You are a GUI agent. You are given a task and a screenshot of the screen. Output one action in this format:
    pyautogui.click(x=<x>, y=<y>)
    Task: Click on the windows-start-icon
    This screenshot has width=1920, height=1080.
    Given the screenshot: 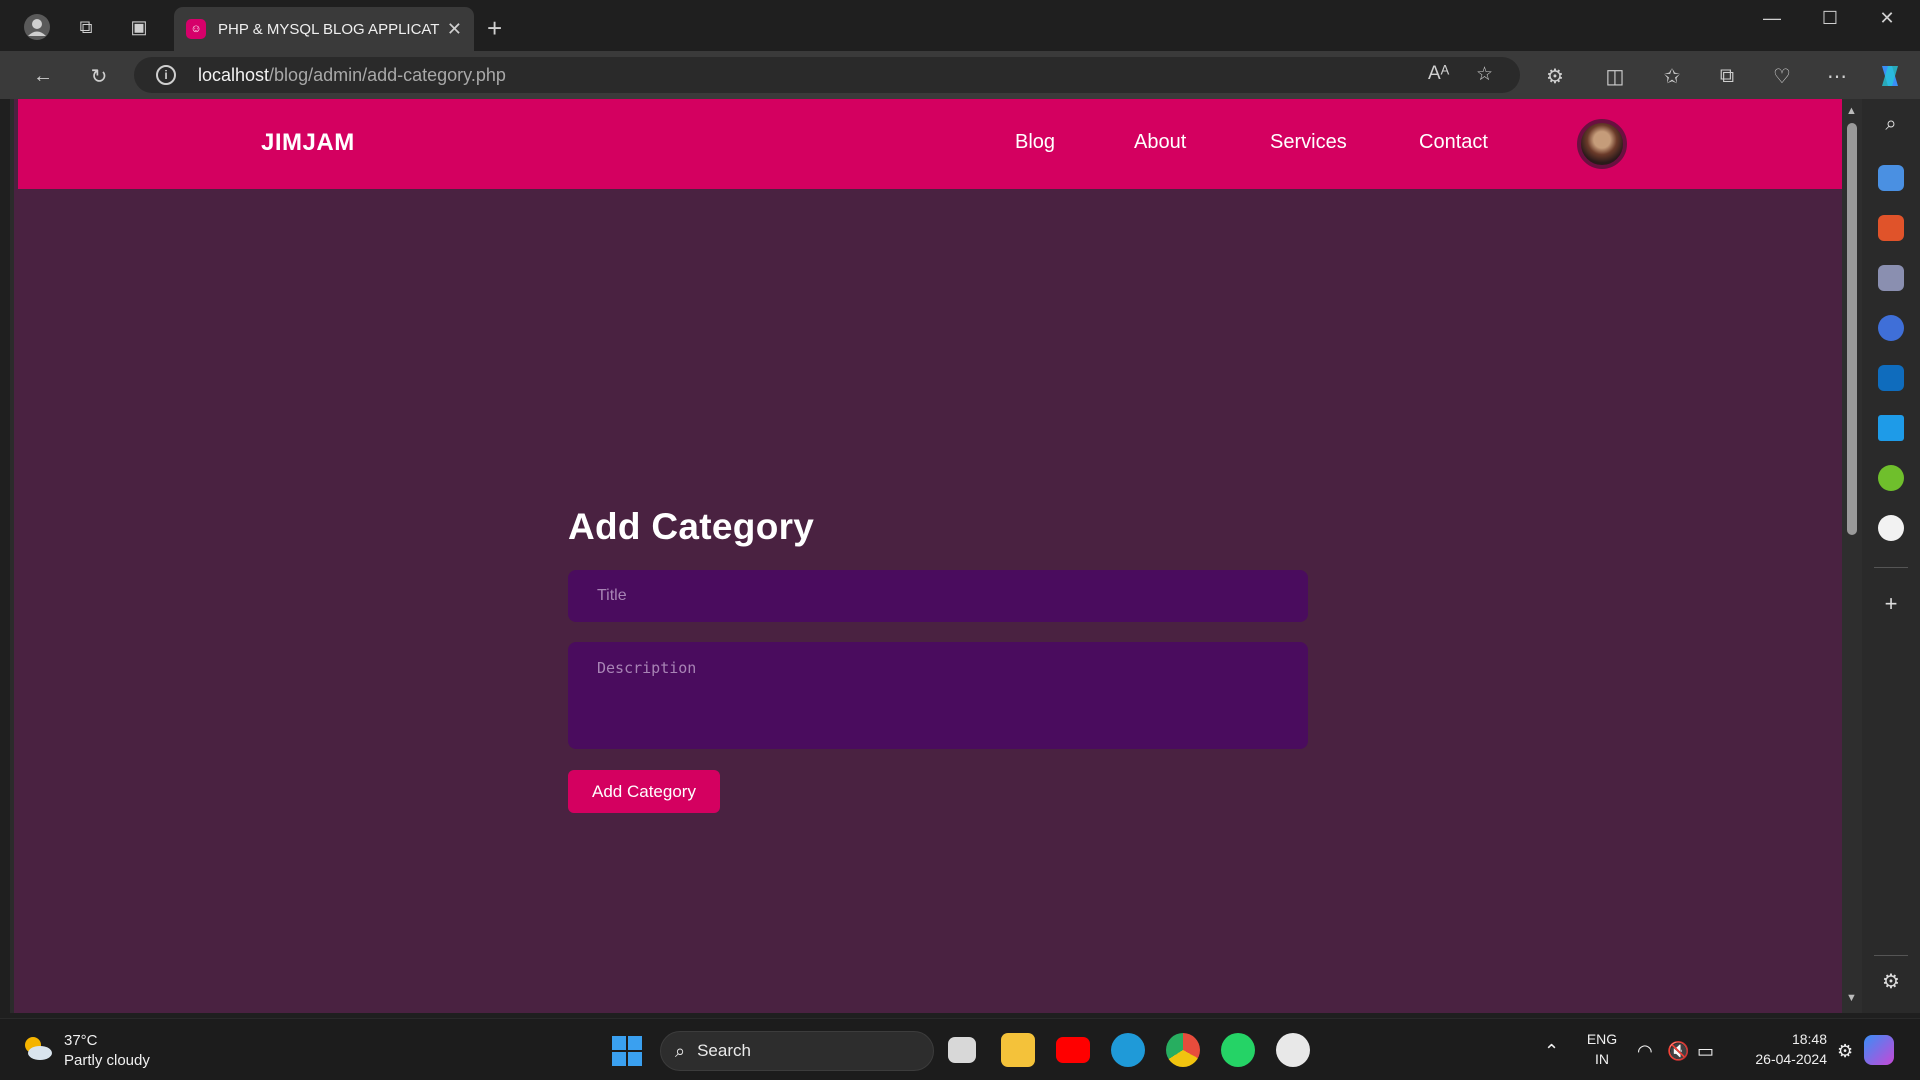 What is the action you would take?
    pyautogui.click(x=627, y=1051)
    